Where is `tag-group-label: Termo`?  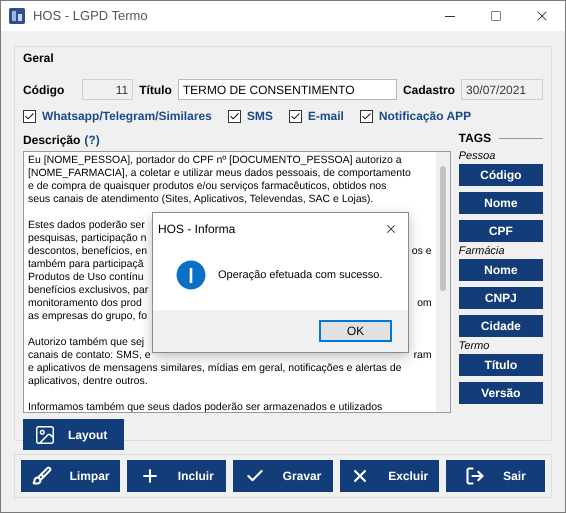 tag-group-label: Termo is located at coordinates (474, 346).